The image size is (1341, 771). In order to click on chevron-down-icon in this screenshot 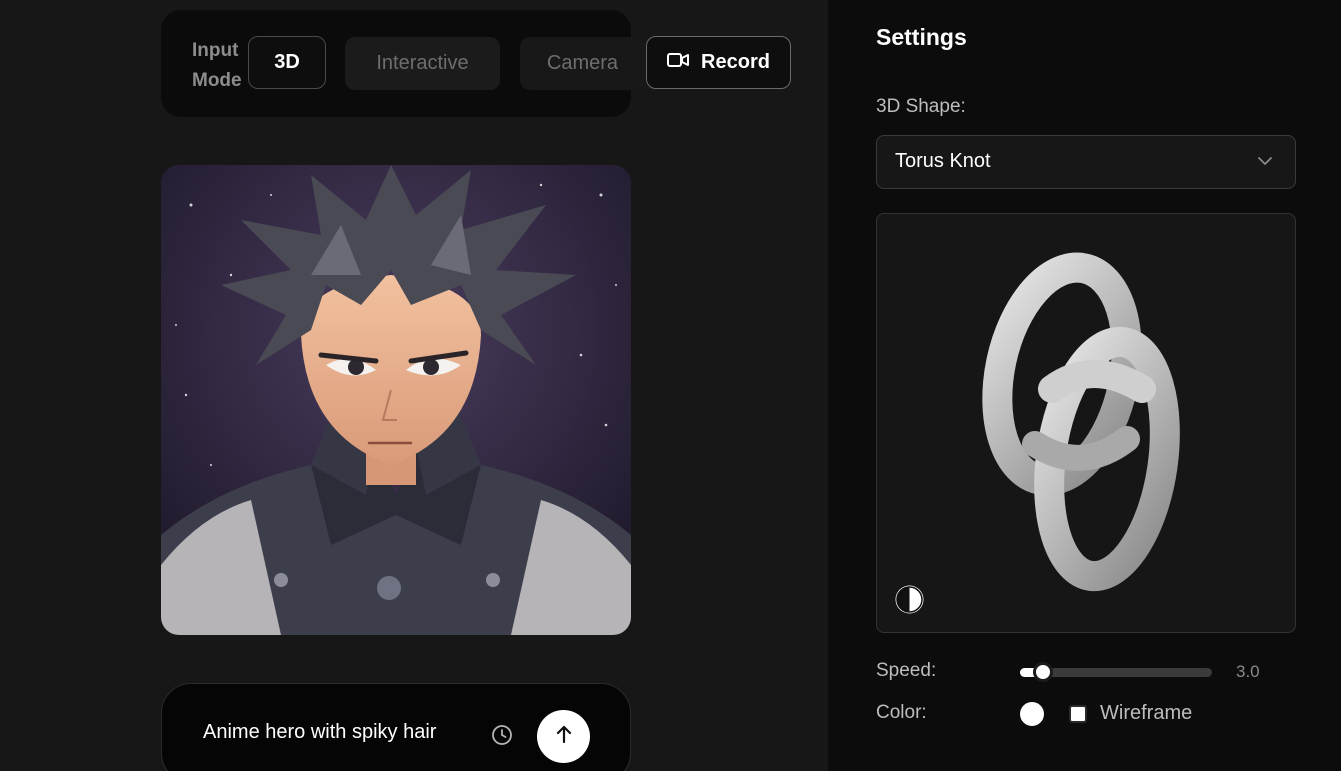, I will do `click(1265, 161)`.